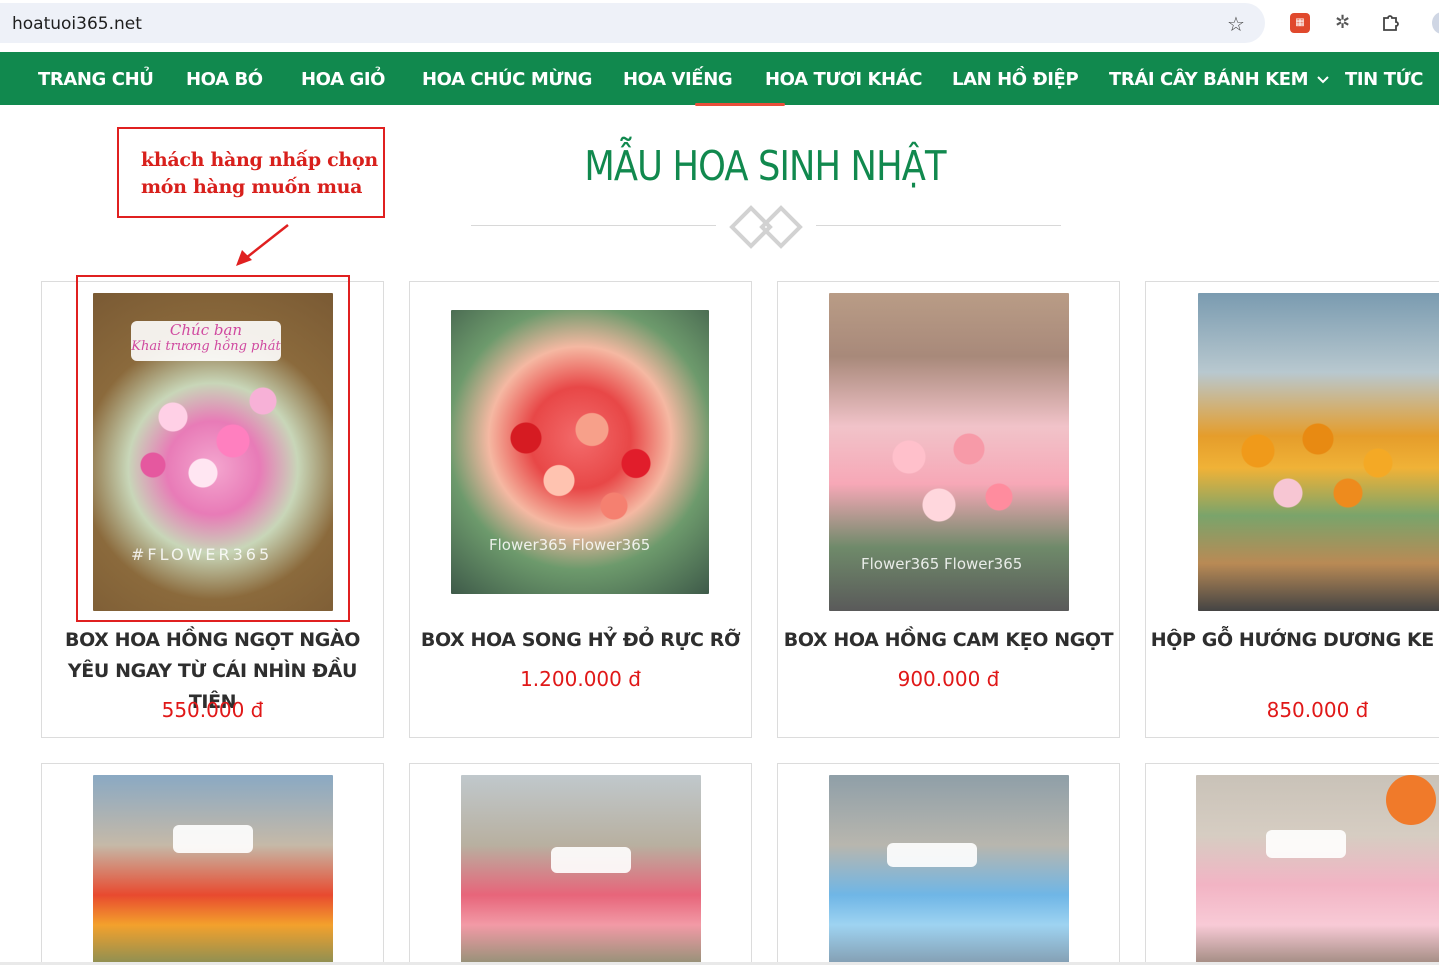 This screenshot has width=1439, height=965. Describe the element at coordinates (1435, 23) in the screenshot. I see `profile-avatar` at that location.